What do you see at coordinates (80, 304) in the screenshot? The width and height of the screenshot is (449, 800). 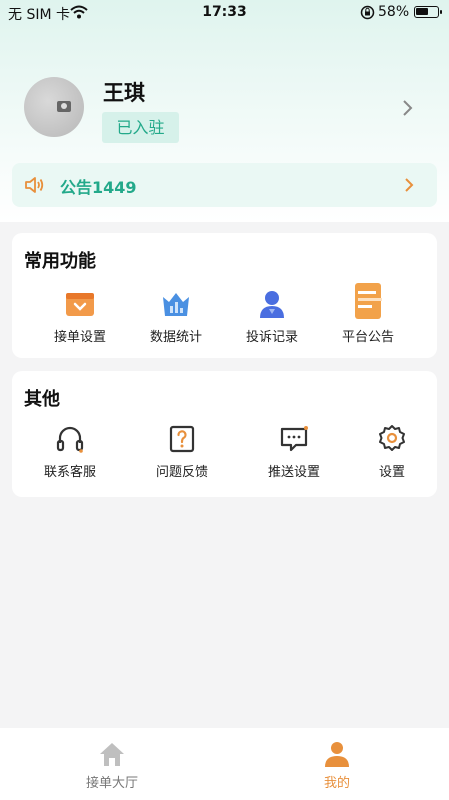 I see `order-settings-icon` at bounding box center [80, 304].